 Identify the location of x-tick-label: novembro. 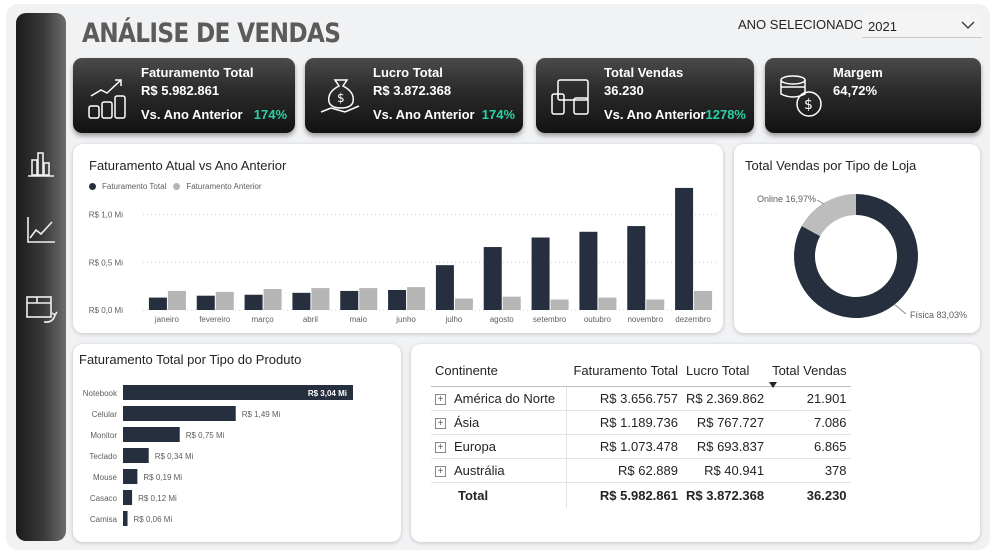
(645, 319).